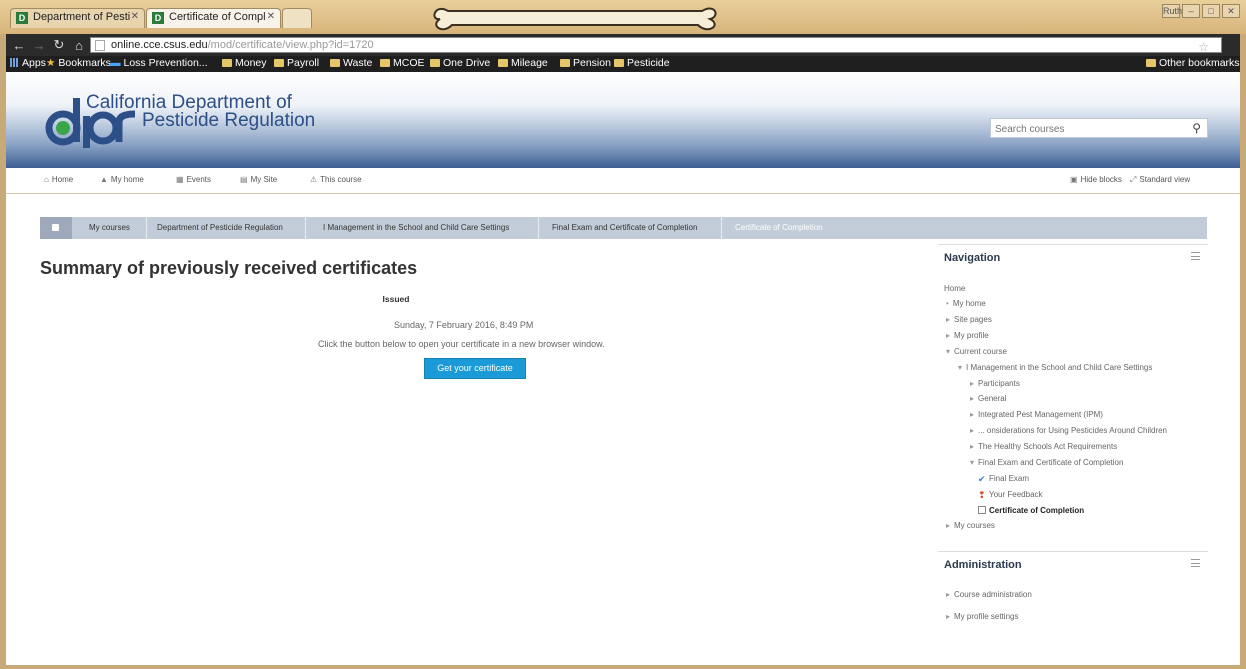 The image size is (1246, 669). What do you see at coordinates (1191, 11) in the screenshot?
I see `minimize-icon: –` at bounding box center [1191, 11].